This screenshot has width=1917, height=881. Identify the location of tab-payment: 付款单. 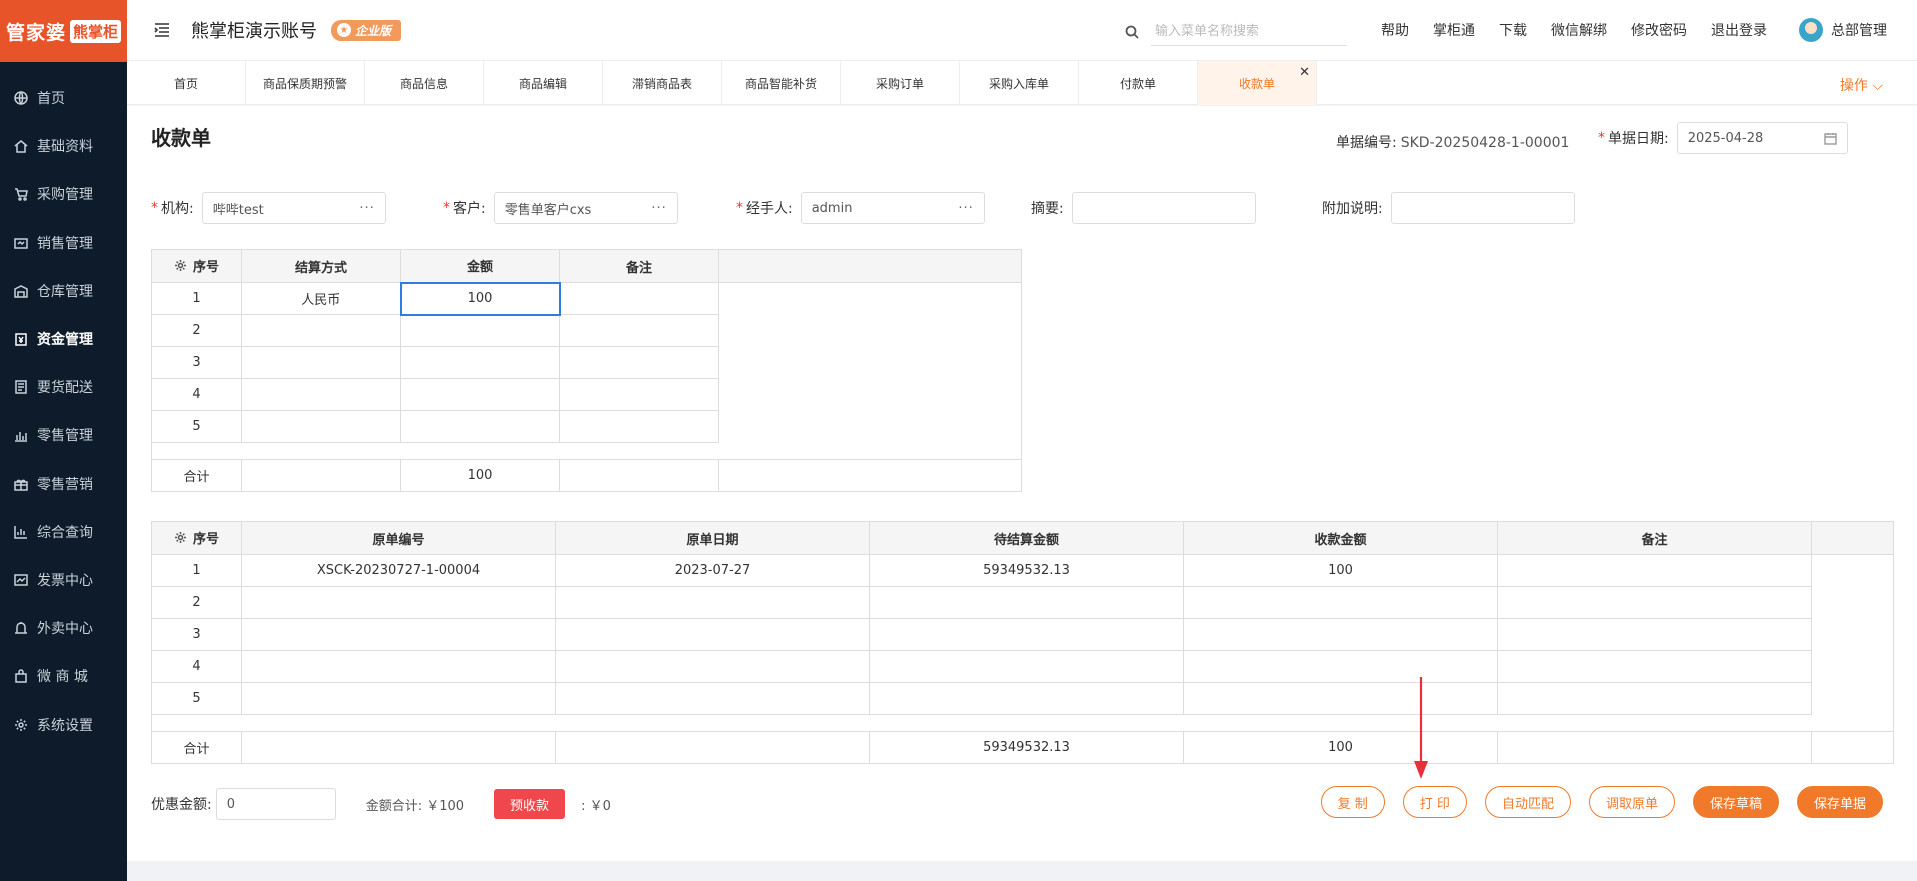
(1138, 83).